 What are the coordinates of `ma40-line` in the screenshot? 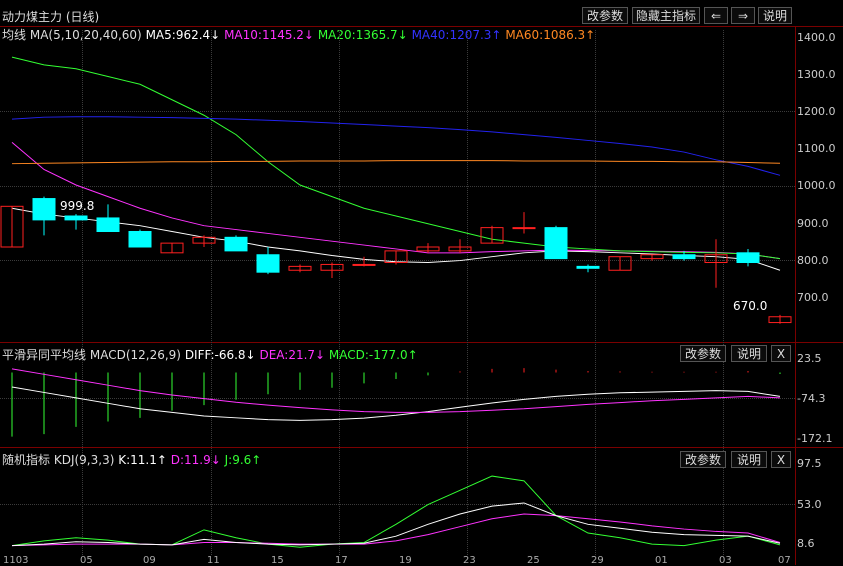 It's located at (396, 146).